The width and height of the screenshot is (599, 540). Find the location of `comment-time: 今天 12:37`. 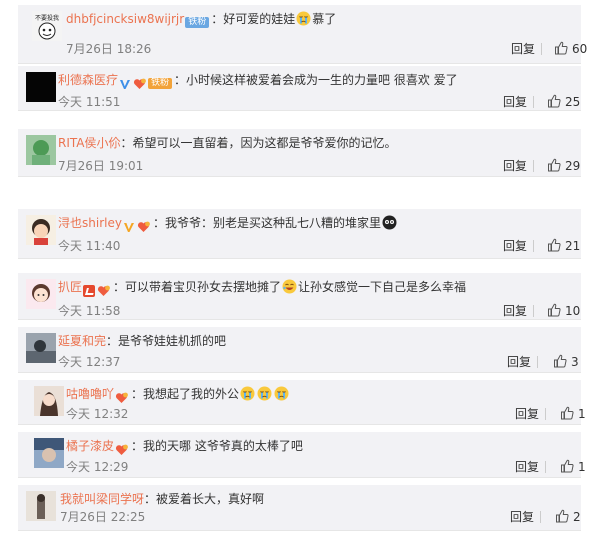

comment-time: 今天 12:37 is located at coordinates (89, 362).